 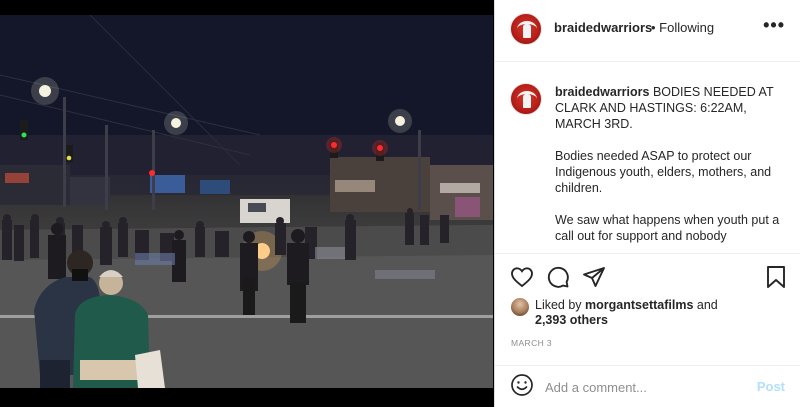 What do you see at coordinates (558, 277) in the screenshot?
I see `comment-bubble-icon` at bounding box center [558, 277].